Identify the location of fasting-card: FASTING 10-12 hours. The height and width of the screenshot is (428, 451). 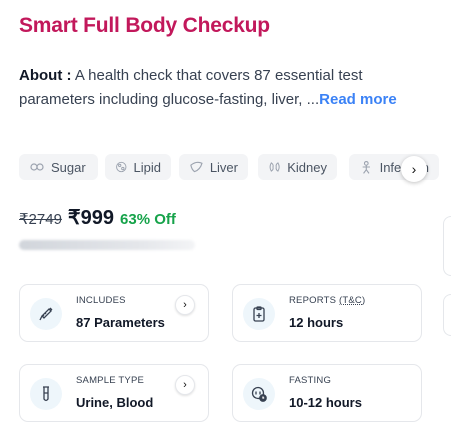
(327, 393).